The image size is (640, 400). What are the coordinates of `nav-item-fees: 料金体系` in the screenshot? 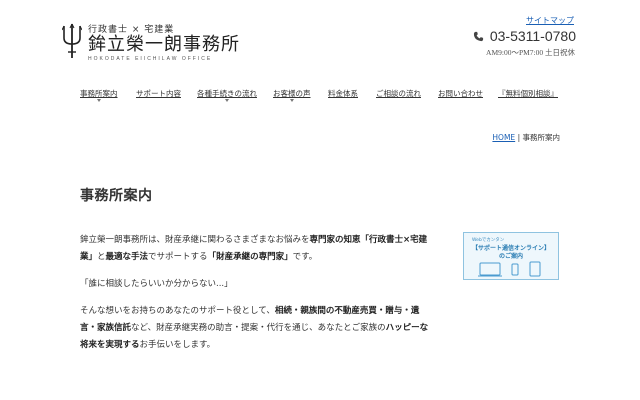 It's located at (343, 93).